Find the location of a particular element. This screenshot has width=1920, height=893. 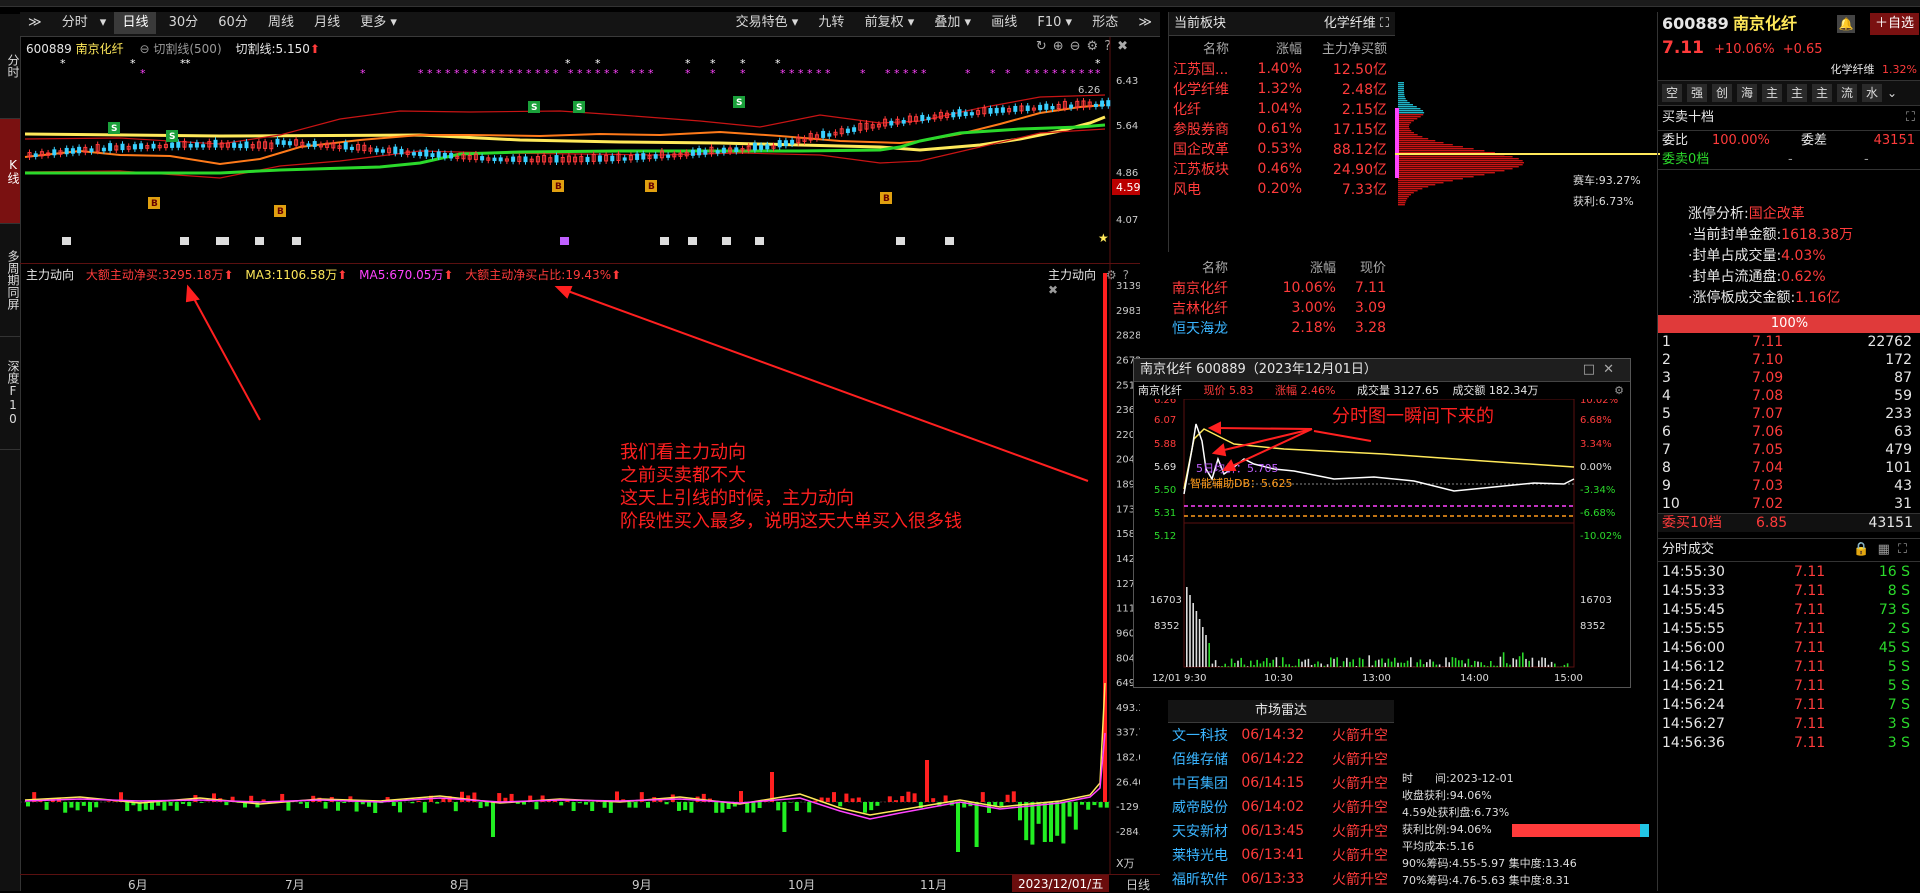

settings-icon: ⚙ is located at coordinates (1619, 391).